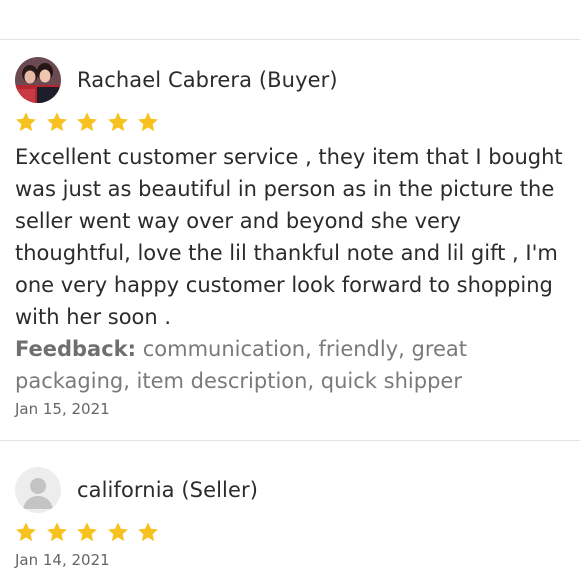  What do you see at coordinates (62, 409) in the screenshot?
I see `review-date: Jan 15, 2021` at bounding box center [62, 409].